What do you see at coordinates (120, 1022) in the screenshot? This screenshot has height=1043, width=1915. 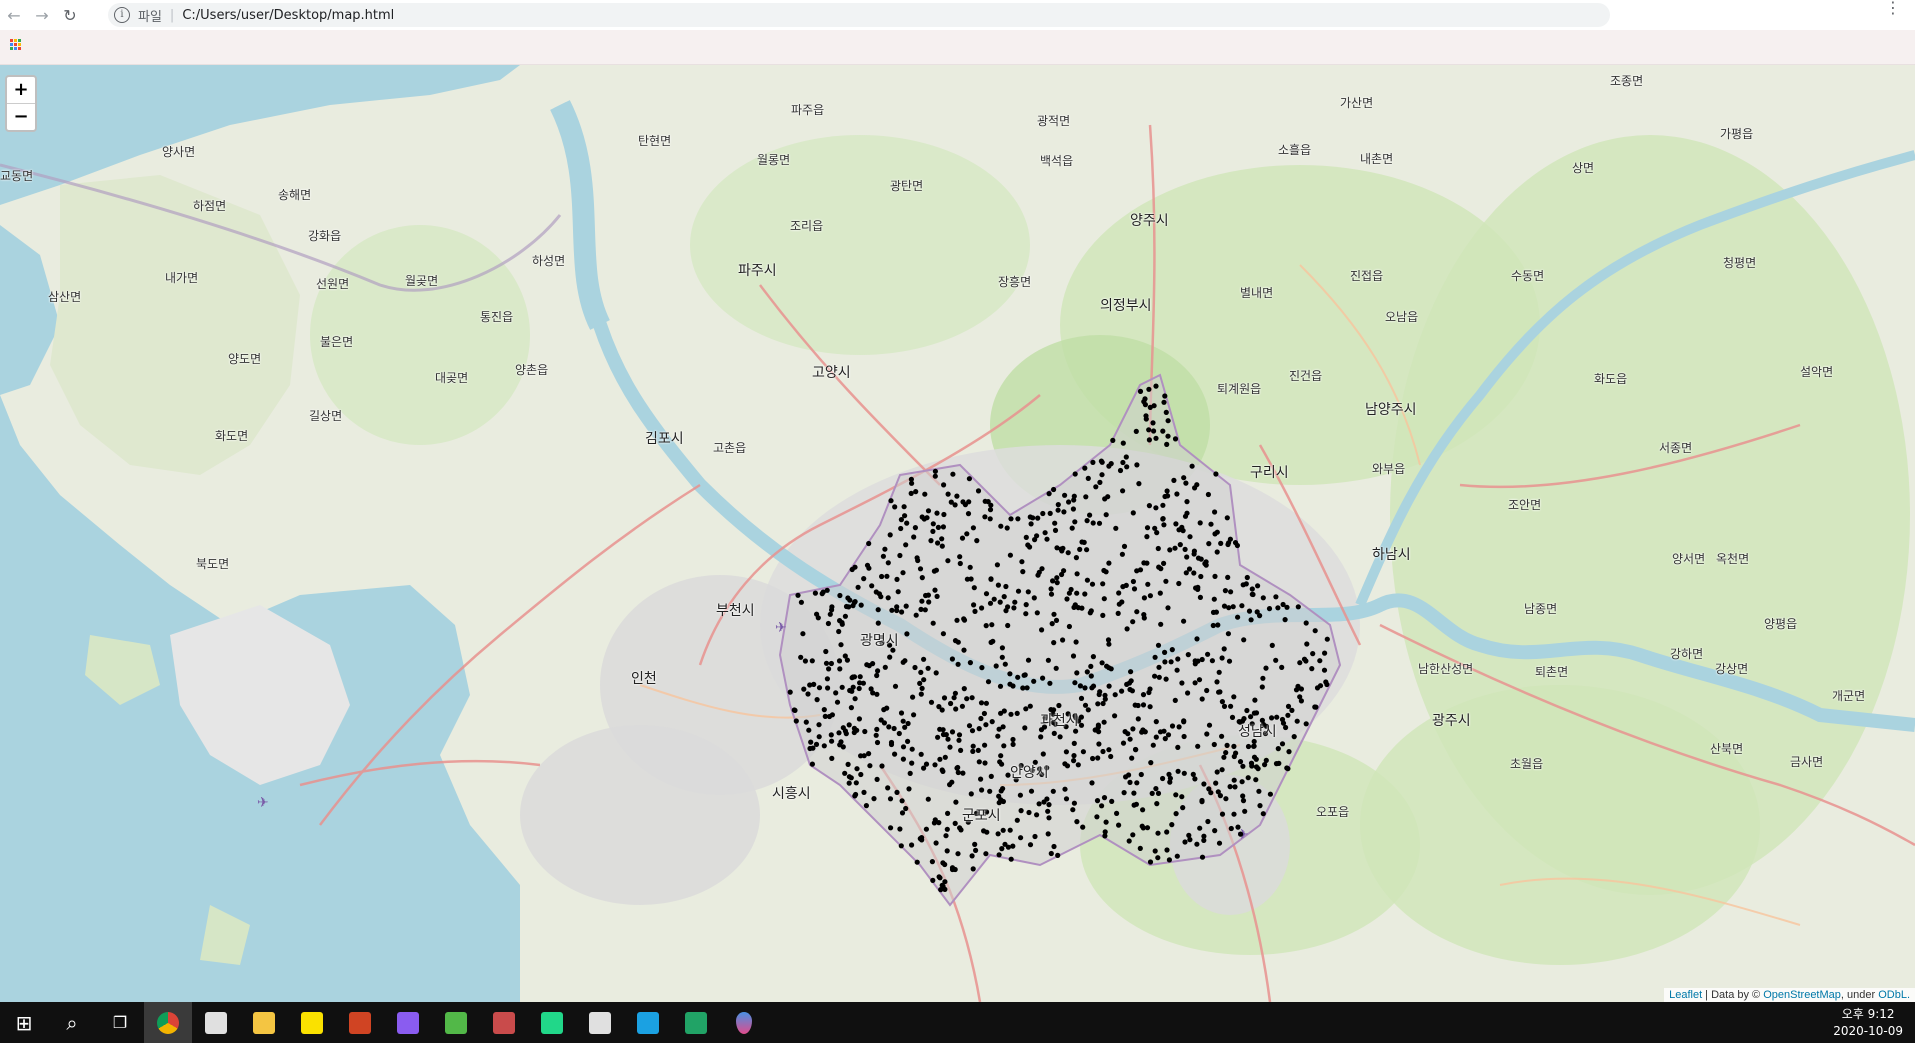 I see `taskbar-task-view-button: ❐` at bounding box center [120, 1022].